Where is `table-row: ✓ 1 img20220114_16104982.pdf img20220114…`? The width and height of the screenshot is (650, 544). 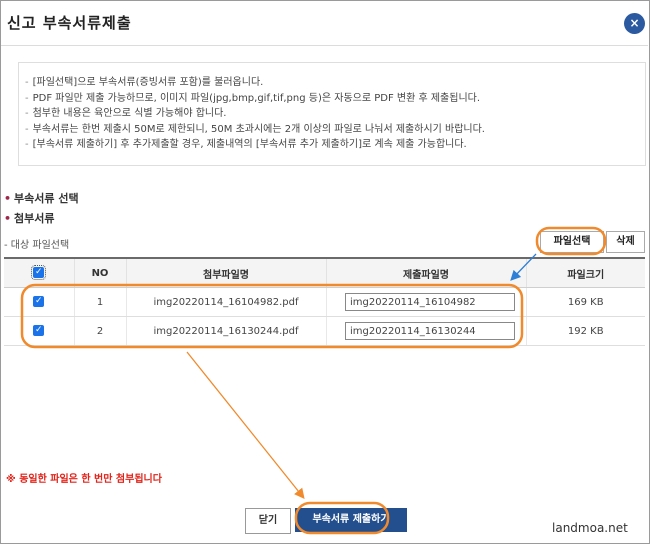
table-row: ✓ 1 img20220114_16104982.pdf img20220114… is located at coordinates (324, 302).